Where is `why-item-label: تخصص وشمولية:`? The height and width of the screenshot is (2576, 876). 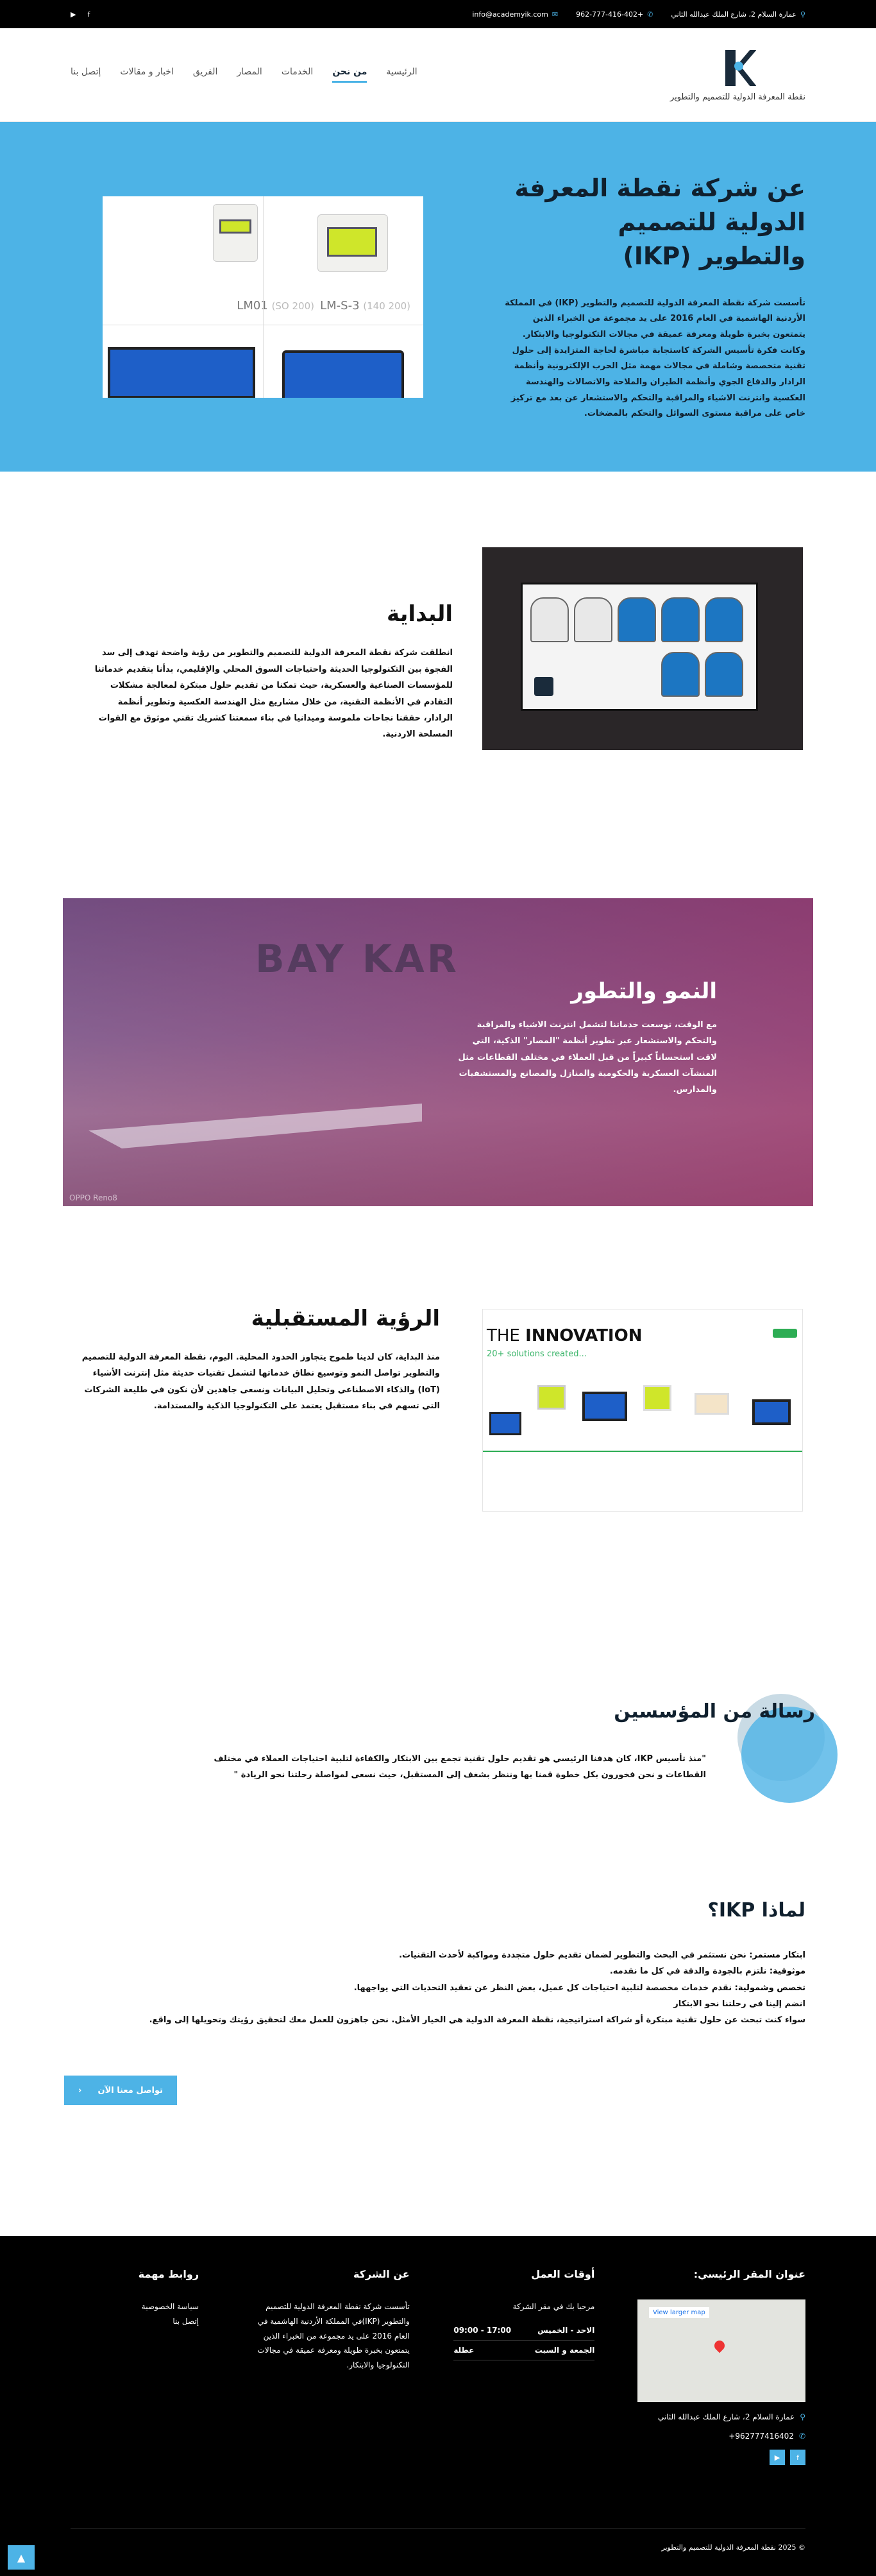
why-item-label: تخصص وشمولية: is located at coordinates (769, 1988).